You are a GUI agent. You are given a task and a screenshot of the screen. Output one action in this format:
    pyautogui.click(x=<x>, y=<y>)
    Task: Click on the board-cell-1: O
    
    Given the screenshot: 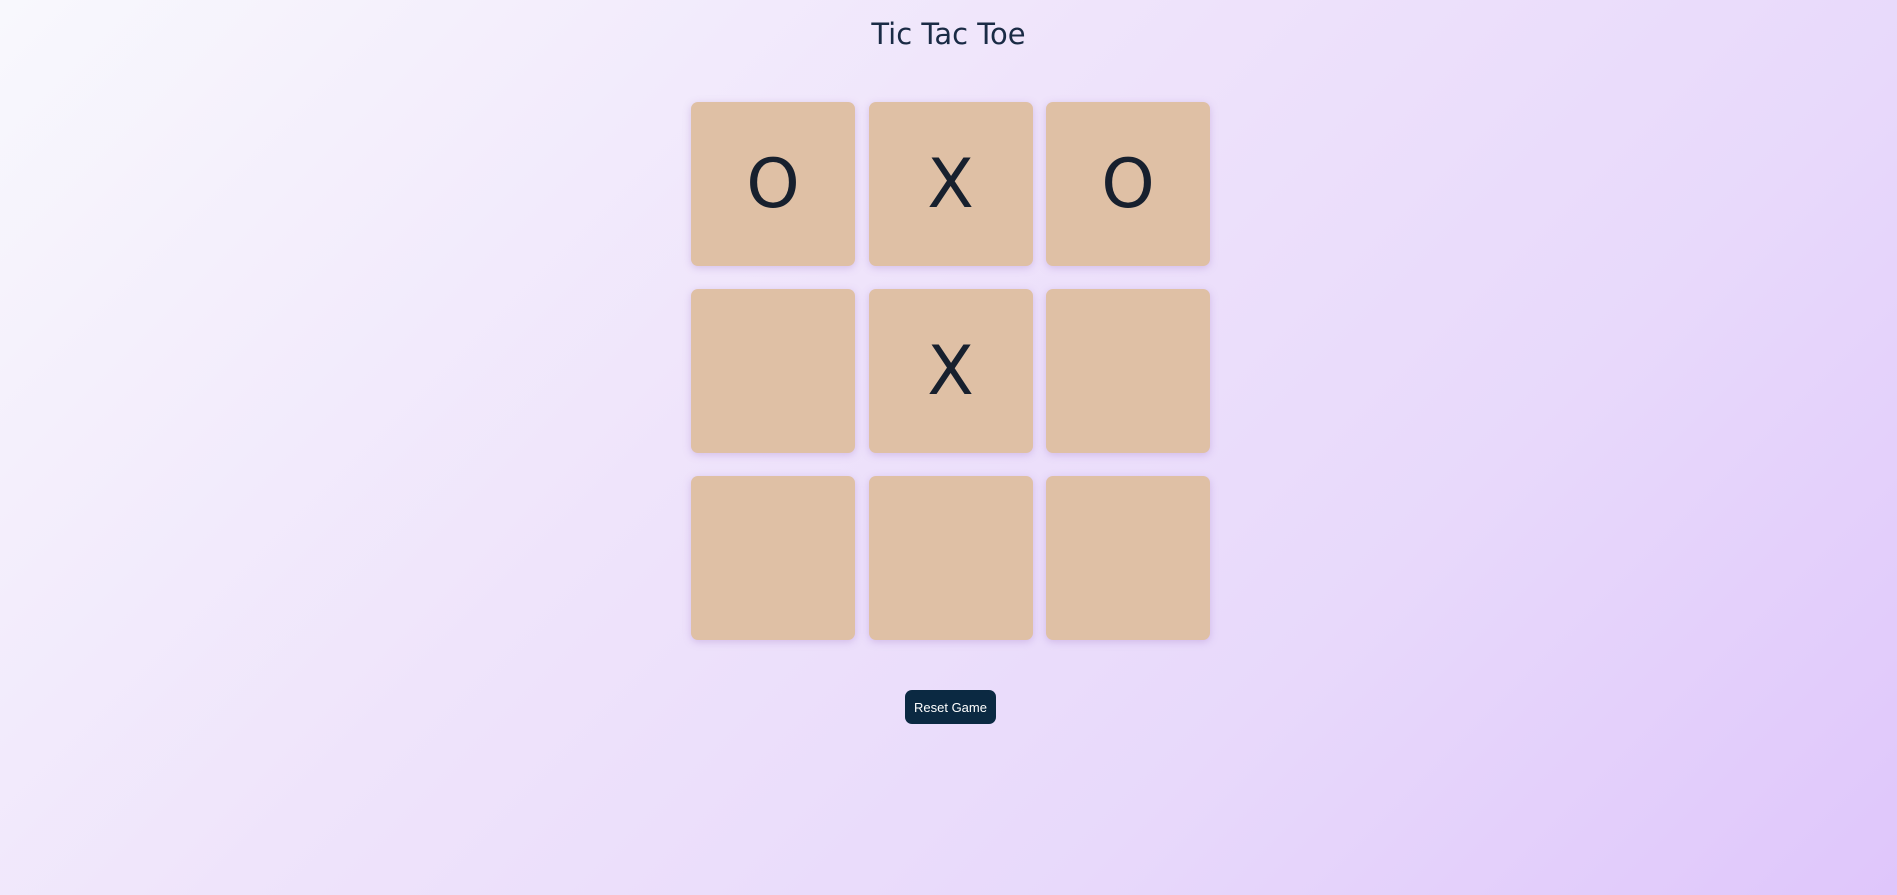 What is the action you would take?
    pyautogui.click(x=773, y=184)
    